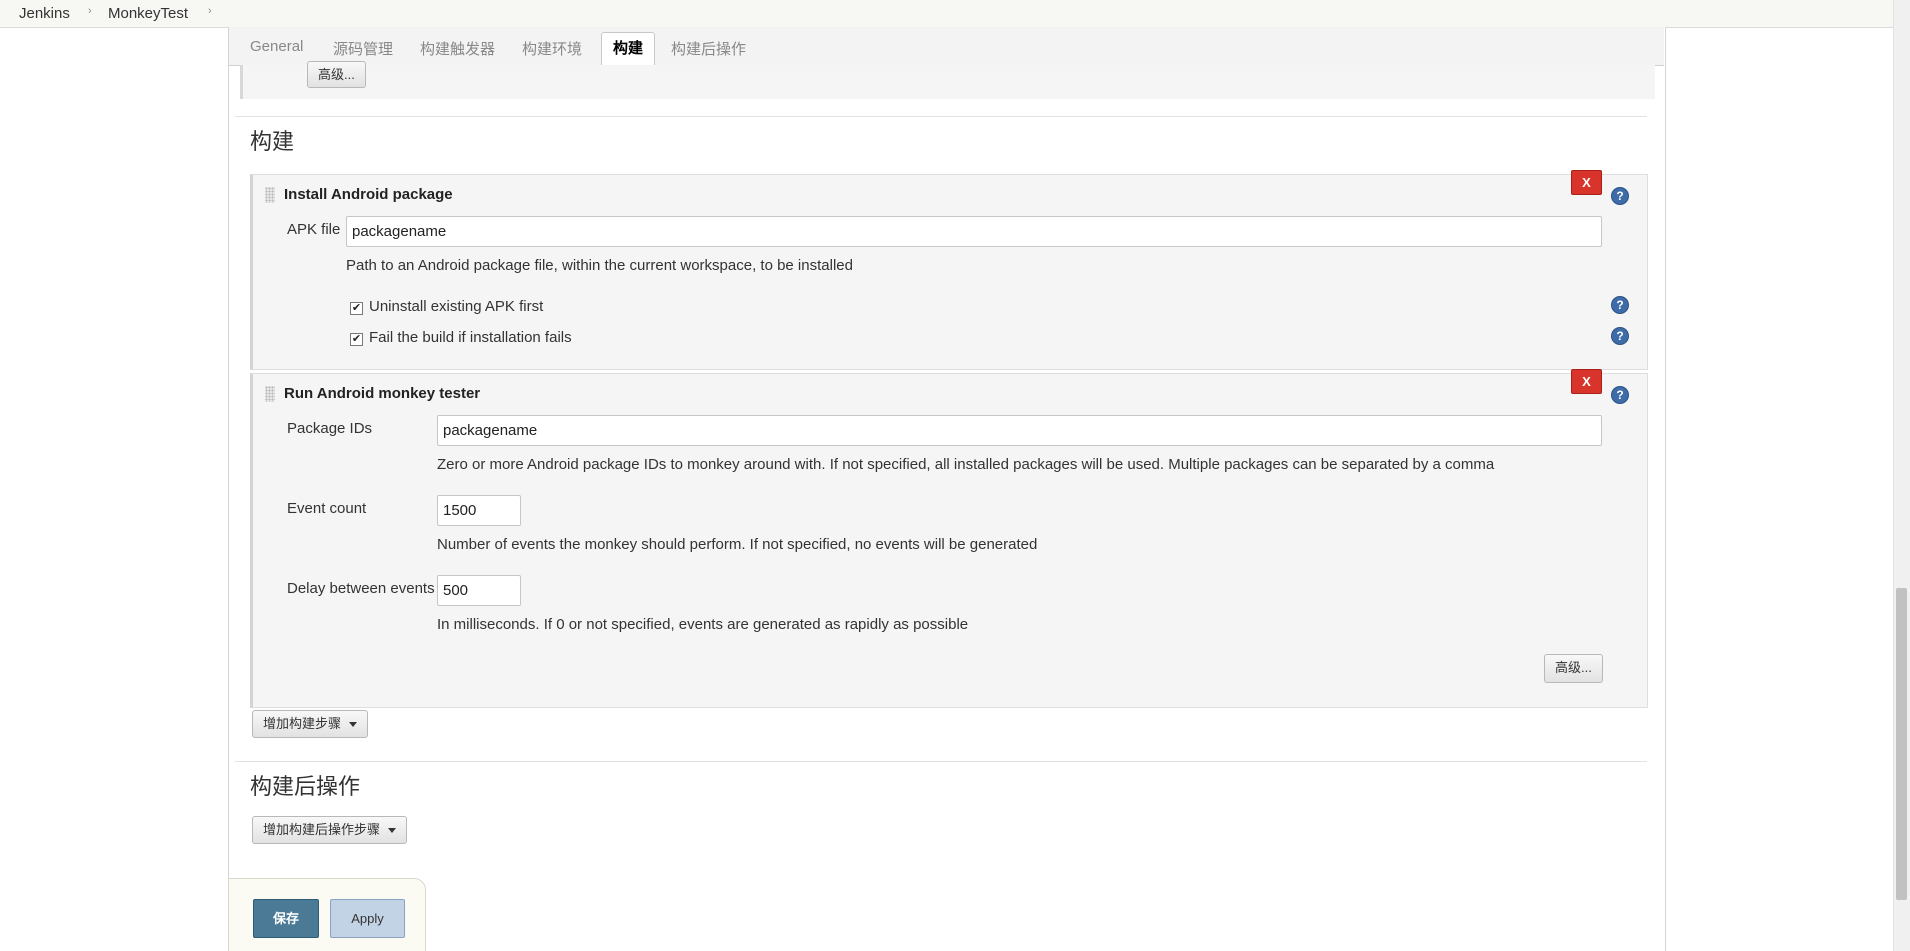  What do you see at coordinates (148, 13) in the screenshot?
I see `breadcrumb-item-monkeytest: MonkeyTest` at bounding box center [148, 13].